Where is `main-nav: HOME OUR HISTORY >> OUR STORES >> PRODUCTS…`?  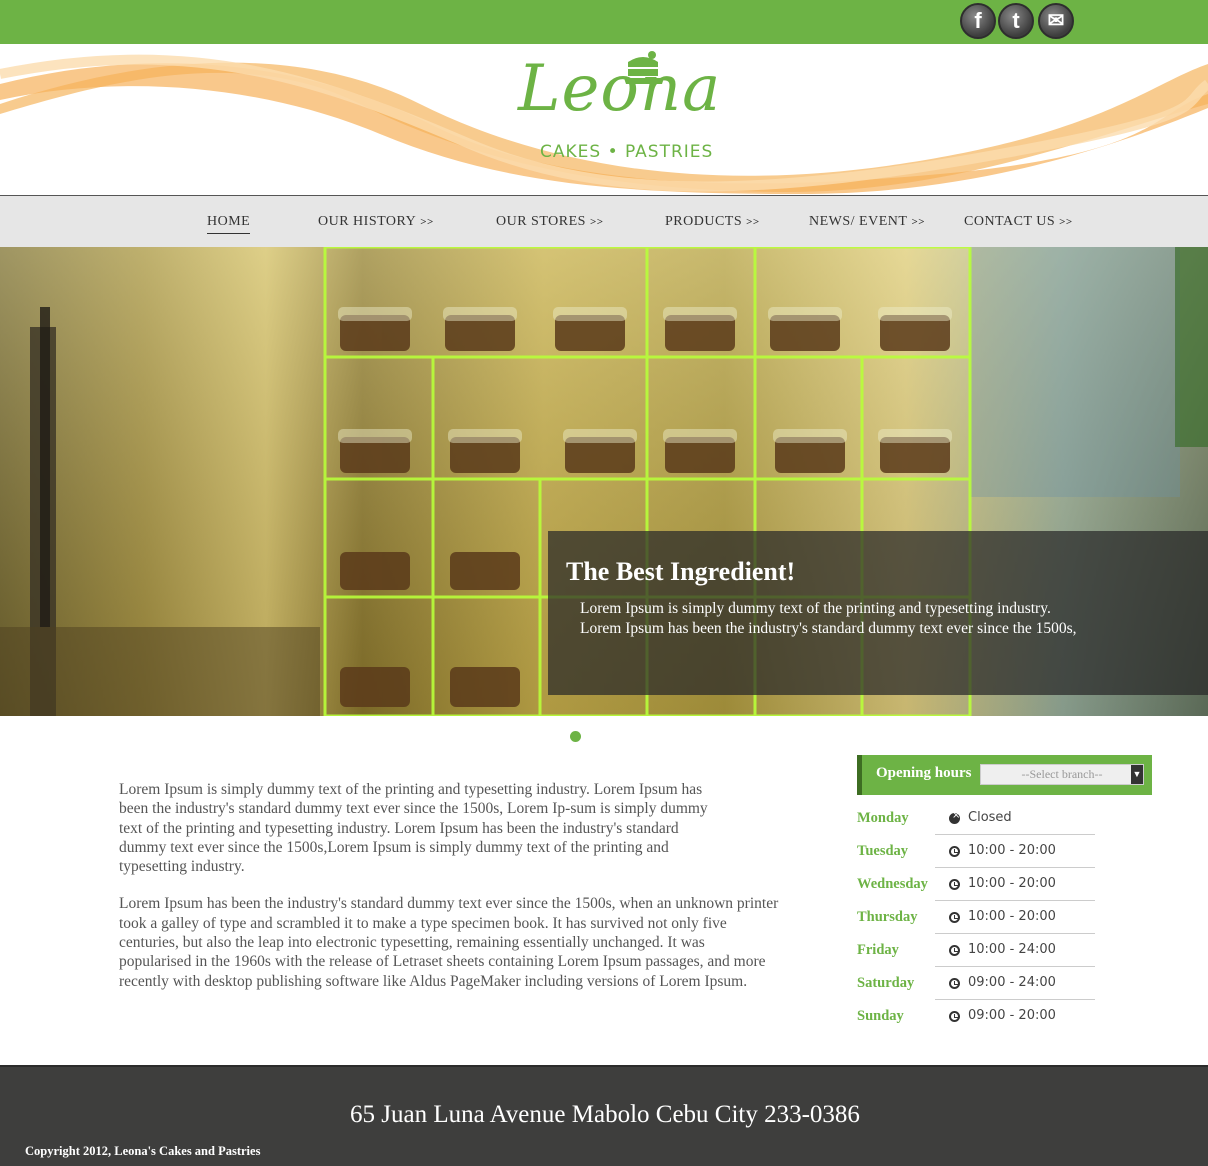 main-nav: HOME OUR HISTORY >> OUR STORES >> PRODUCTS… is located at coordinates (604, 221).